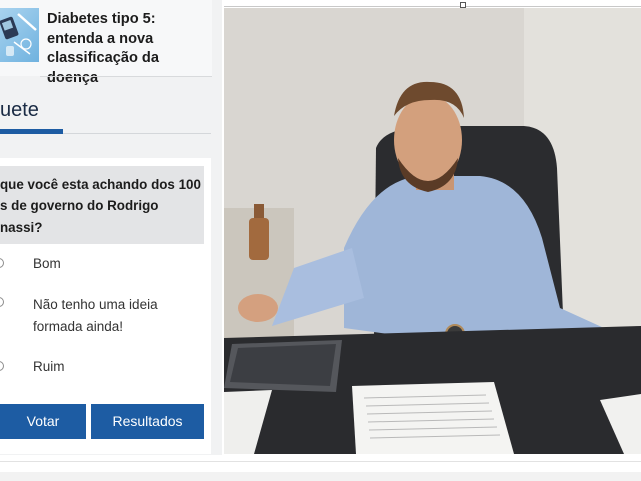 This screenshot has width=641, height=481. I want to click on poll-question-line: s de governo do Rodrigo, so click(79, 206).